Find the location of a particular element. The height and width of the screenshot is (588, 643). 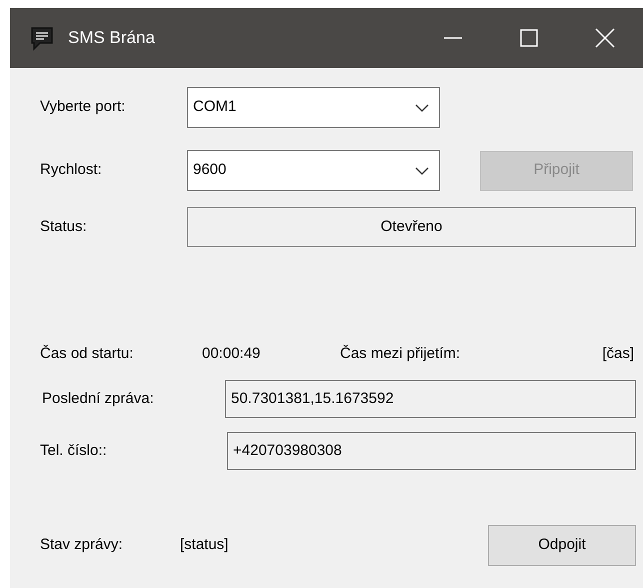

phone-label: Tel. číslo:: is located at coordinates (74, 450).